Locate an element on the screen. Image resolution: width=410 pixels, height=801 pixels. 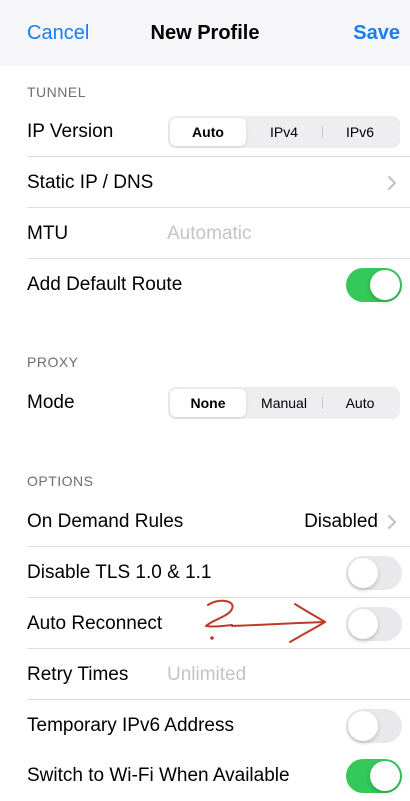
section-header-proxy: PROXY is located at coordinates (205, 343).